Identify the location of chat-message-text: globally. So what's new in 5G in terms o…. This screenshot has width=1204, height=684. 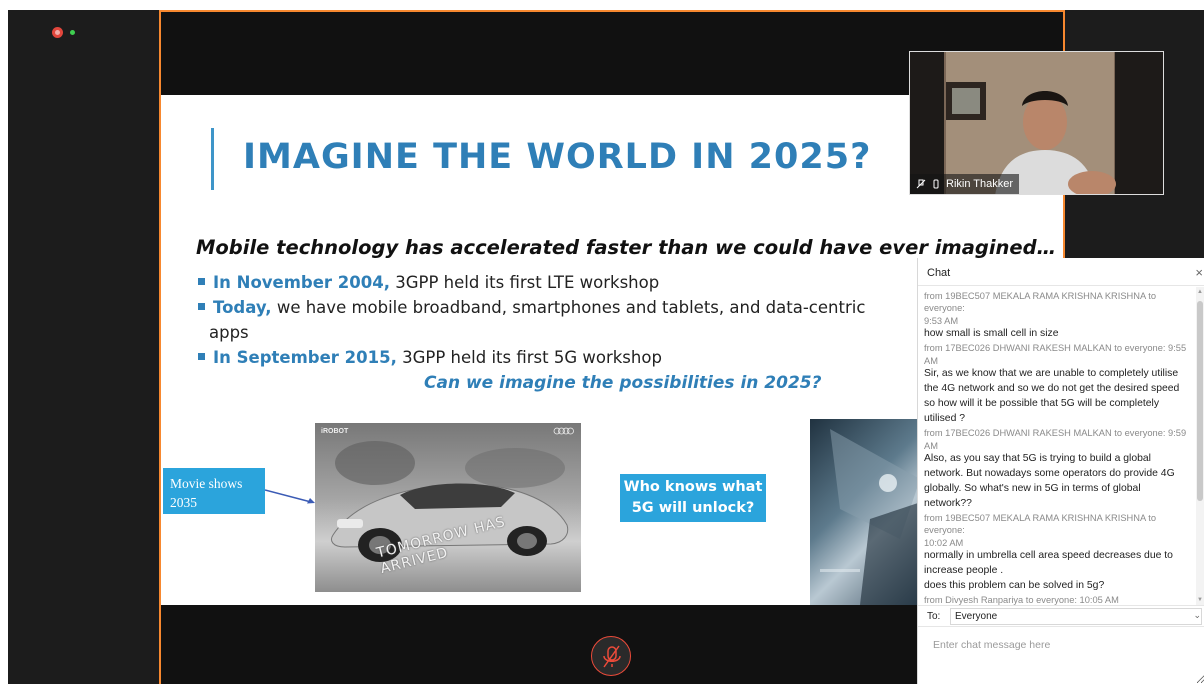
(1032, 488).